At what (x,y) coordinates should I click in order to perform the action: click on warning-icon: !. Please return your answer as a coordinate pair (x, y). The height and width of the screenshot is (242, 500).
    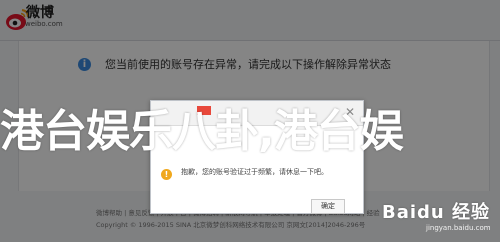
    Looking at the image, I should click on (166, 174).